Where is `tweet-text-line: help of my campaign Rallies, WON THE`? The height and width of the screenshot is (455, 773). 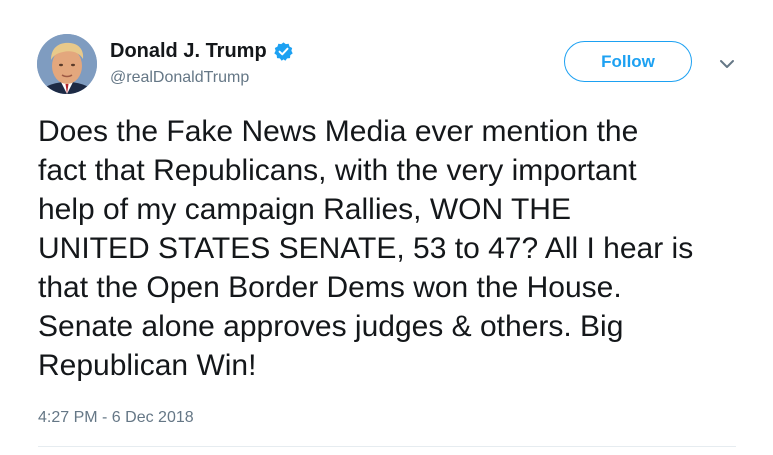
tweet-text-line: help of my campaign Rallies, WON THE is located at coordinates (304, 209).